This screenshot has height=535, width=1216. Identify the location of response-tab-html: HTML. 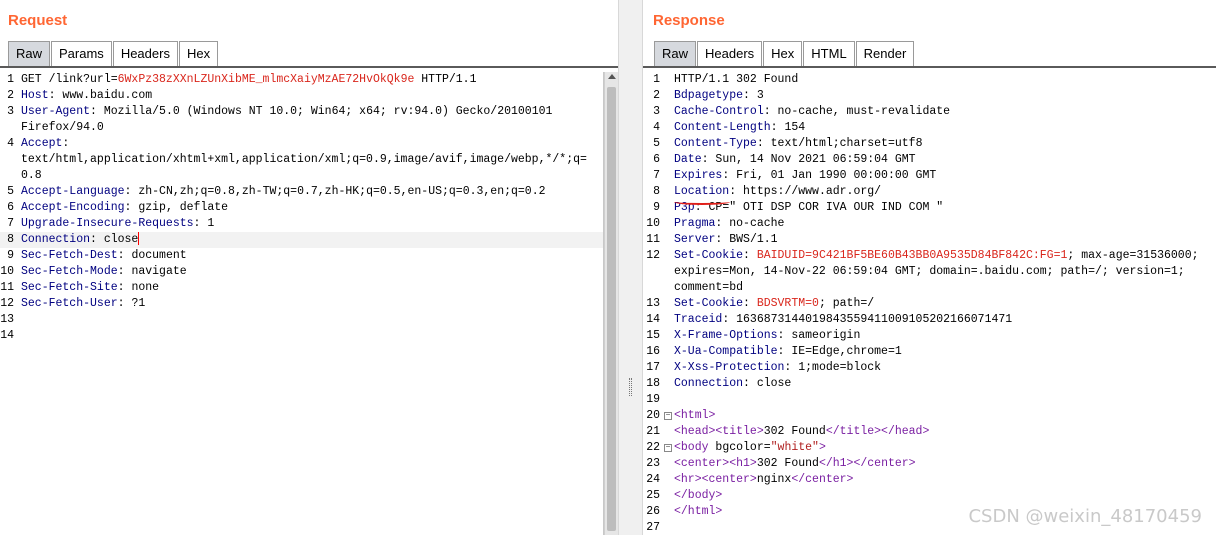
(829, 54).